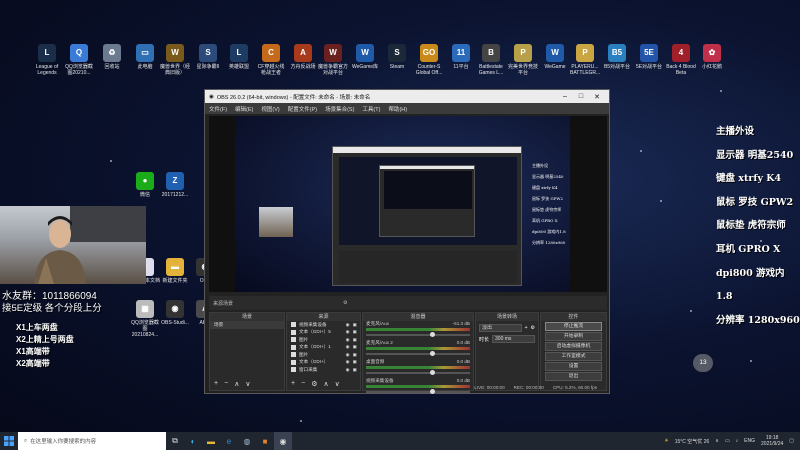 The height and width of the screenshot is (450, 800). Describe the element at coordinates (9, 441) in the screenshot. I see `windows-start-icon` at that location.